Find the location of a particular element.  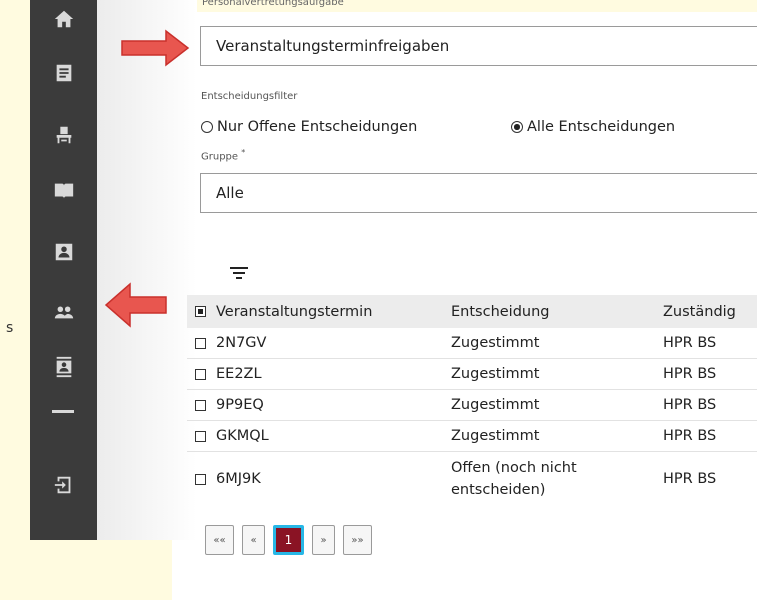

table-row: GKMQL Zugestimmt HPR BS is located at coordinates (472, 436).